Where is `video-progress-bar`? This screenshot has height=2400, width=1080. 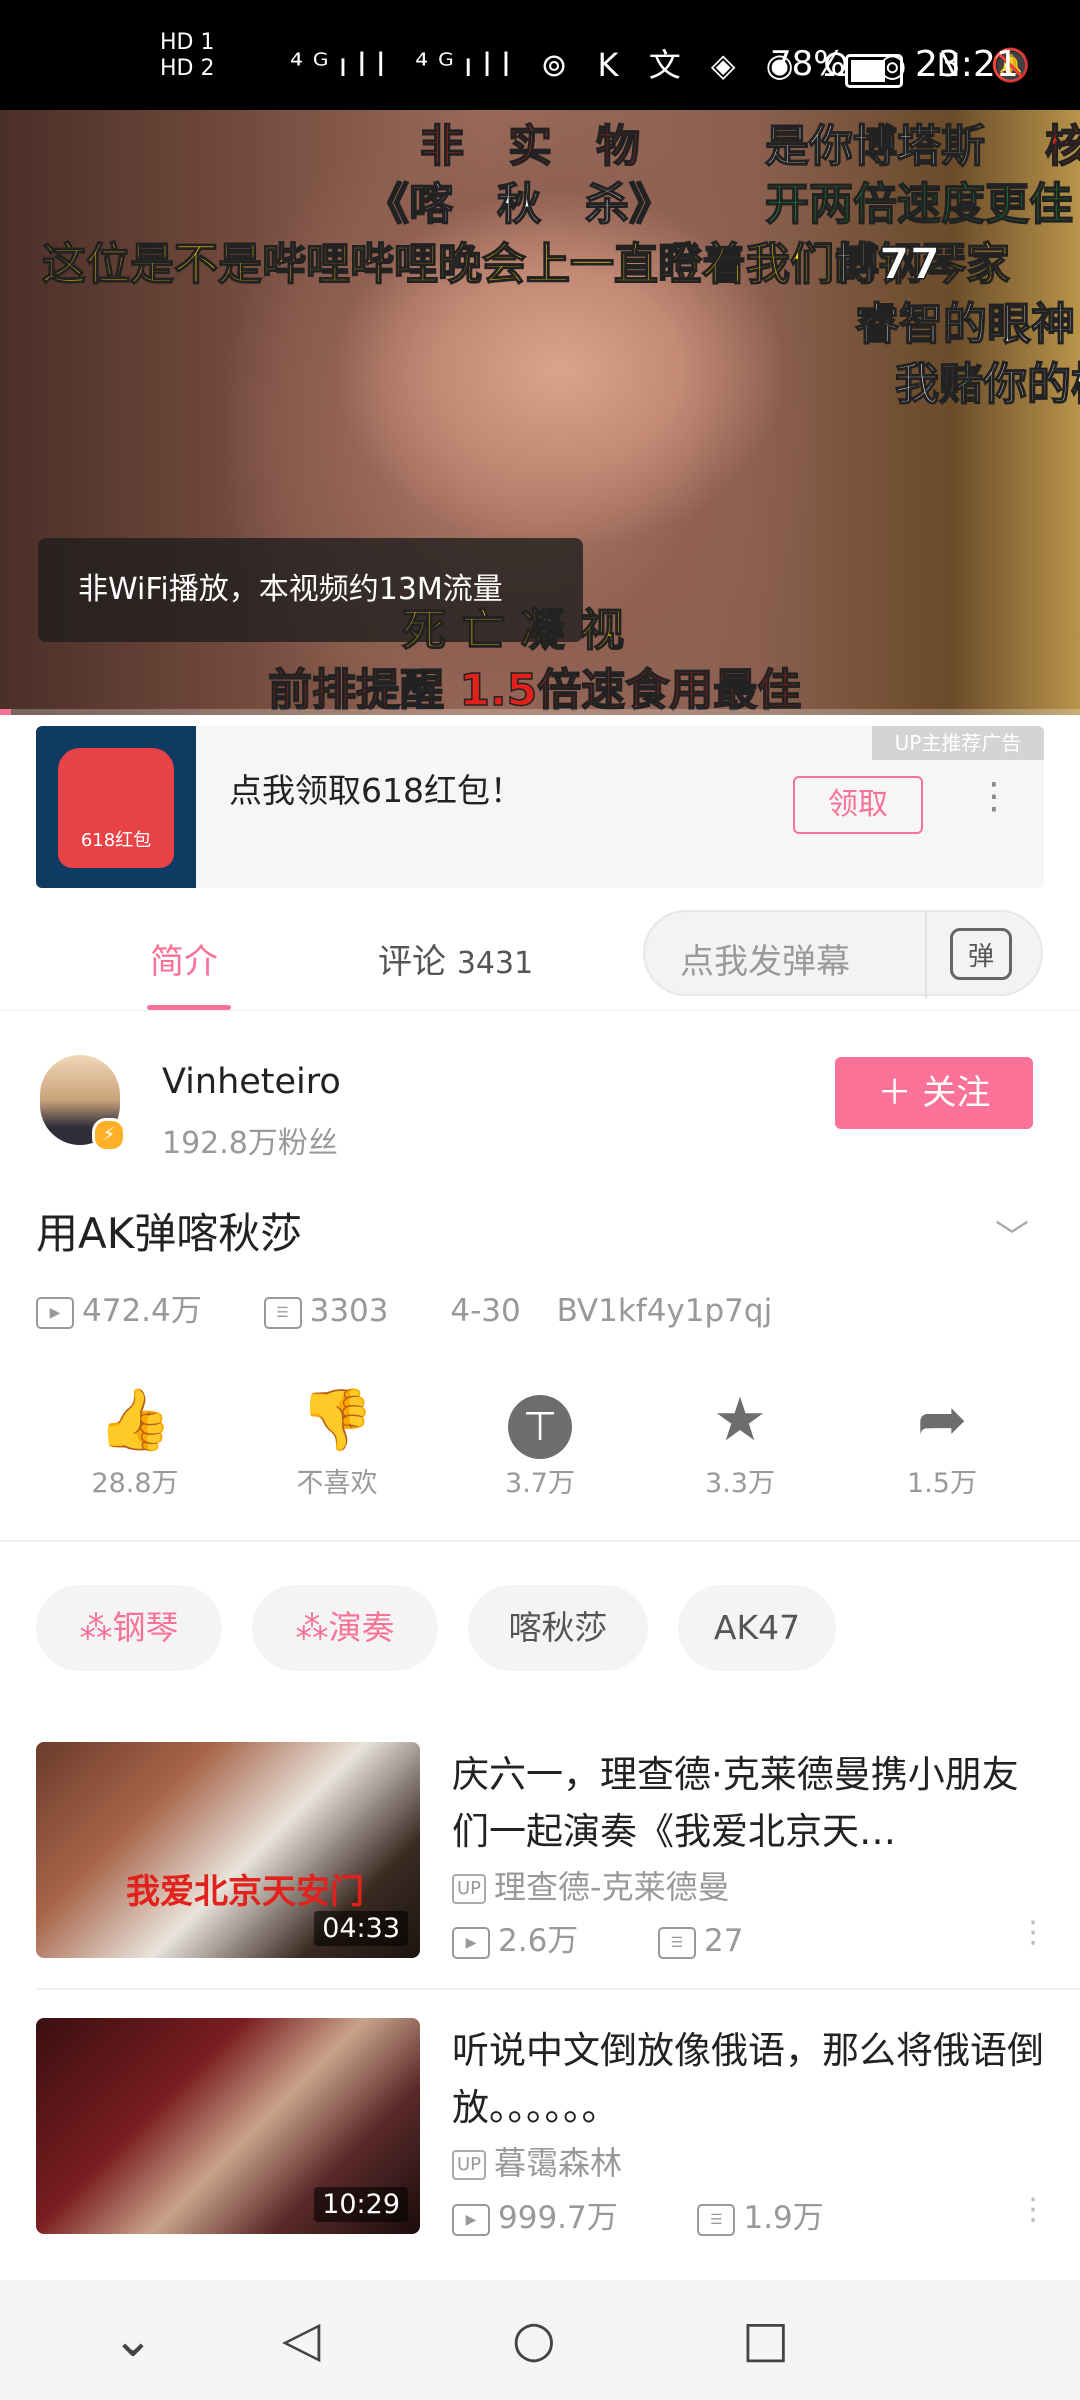
video-progress-bar is located at coordinates (540, 712).